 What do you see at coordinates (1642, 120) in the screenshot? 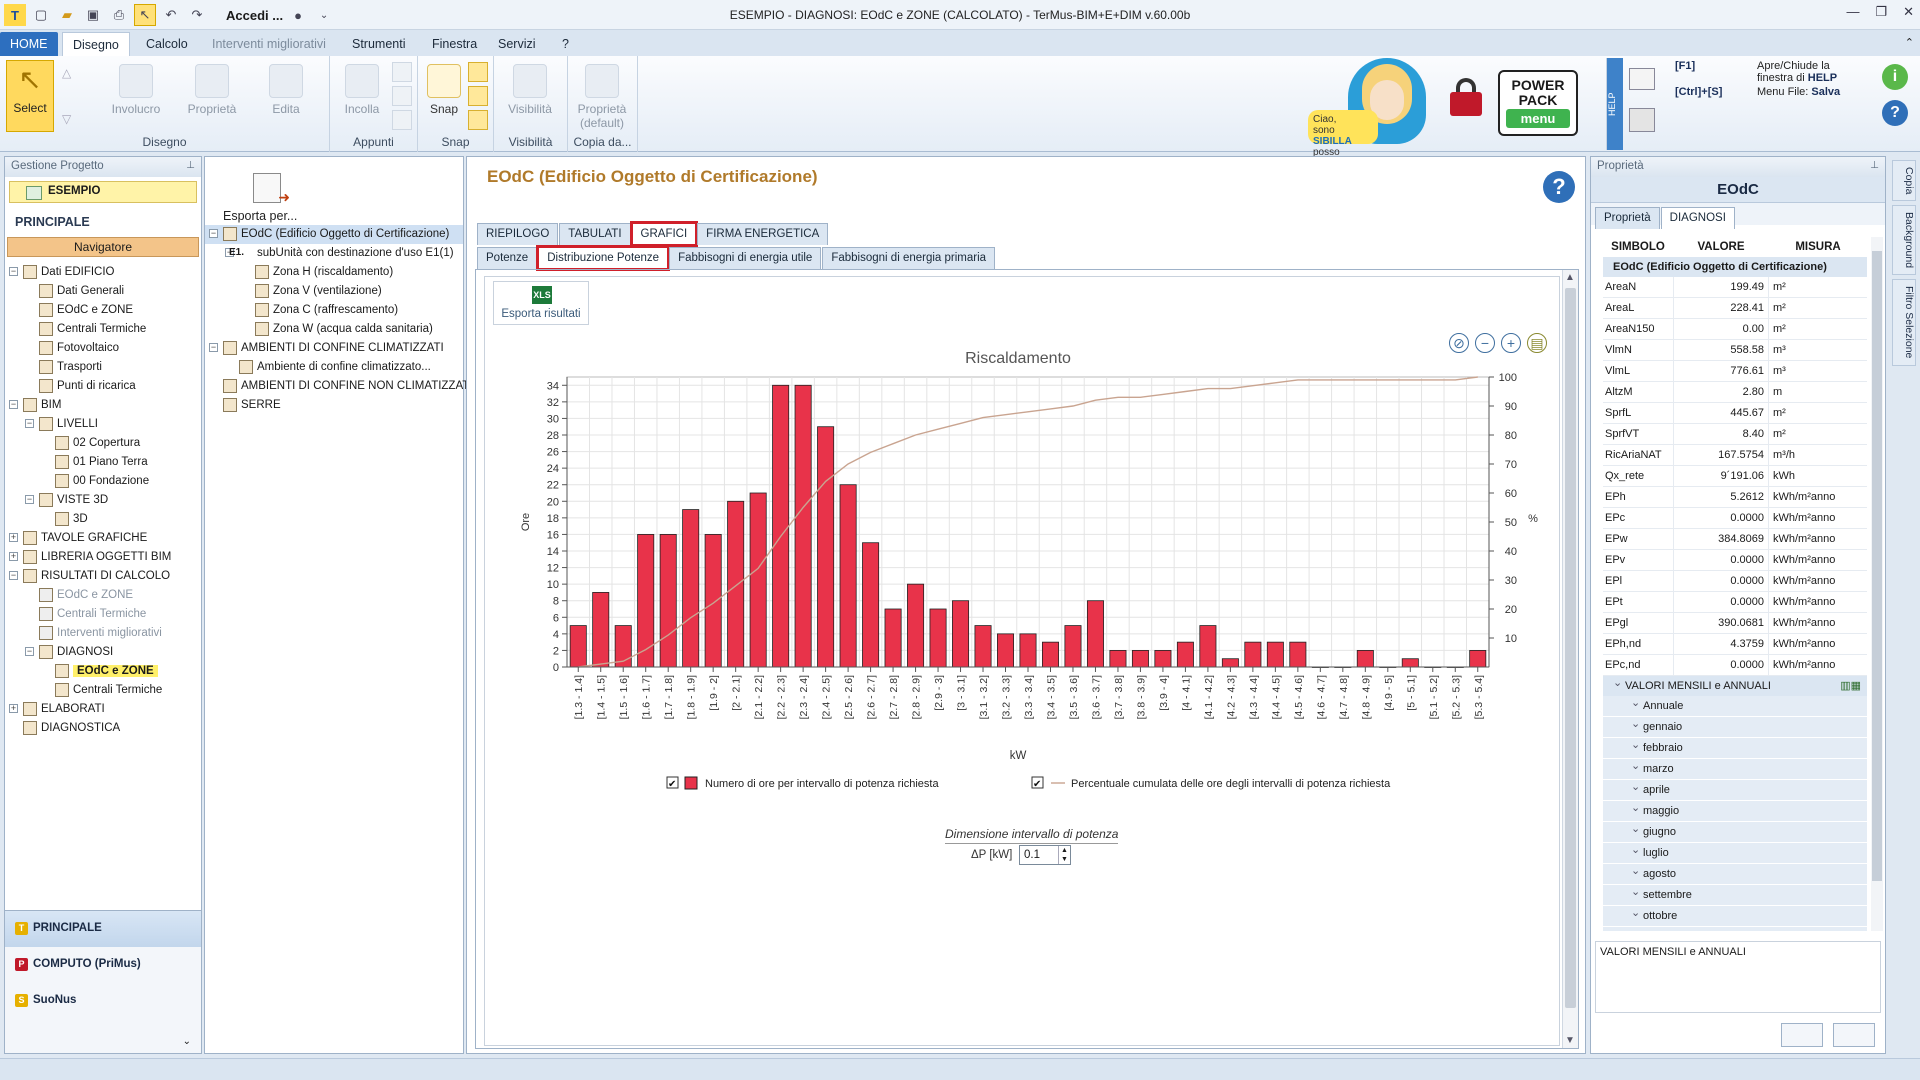
I see `save-disk-icon` at bounding box center [1642, 120].